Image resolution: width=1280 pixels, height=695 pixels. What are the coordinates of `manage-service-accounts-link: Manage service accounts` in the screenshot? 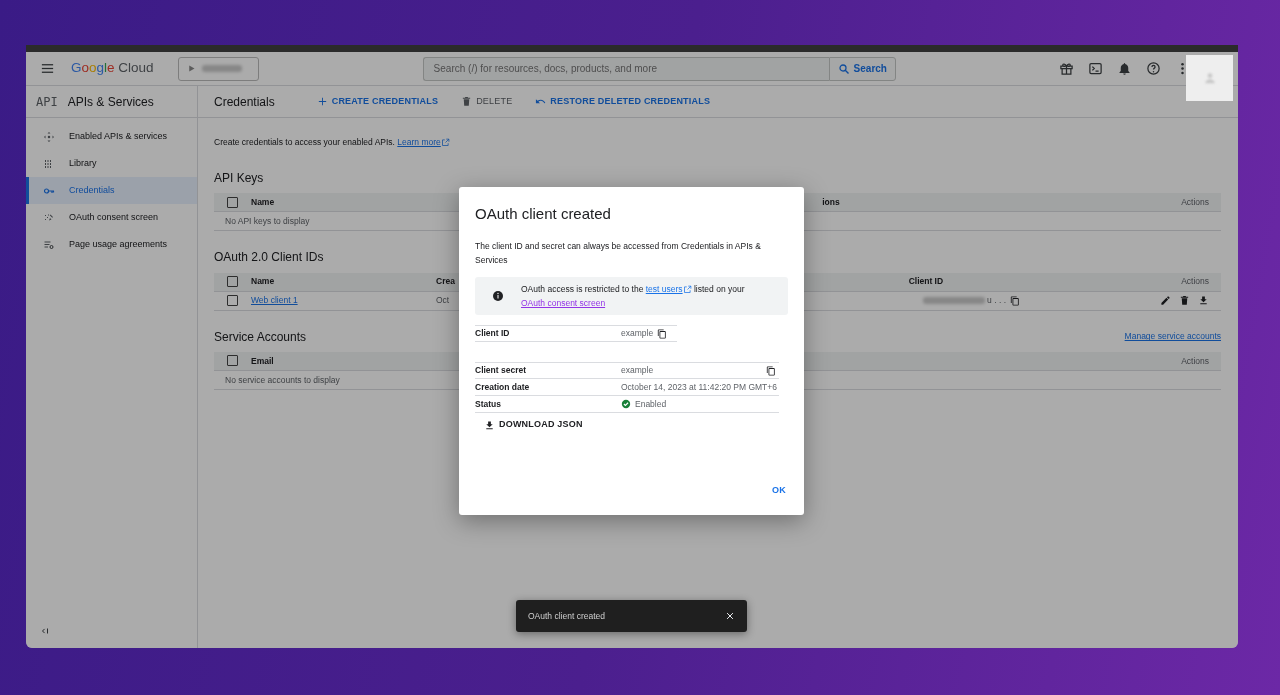 It's located at (1172, 337).